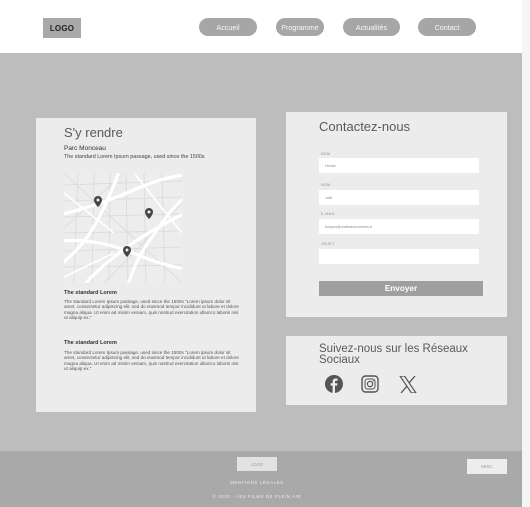  What do you see at coordinates (371, 27) in the screenshot?
I see `nav-actualites: Actualités` at bounding box center [371, 27].